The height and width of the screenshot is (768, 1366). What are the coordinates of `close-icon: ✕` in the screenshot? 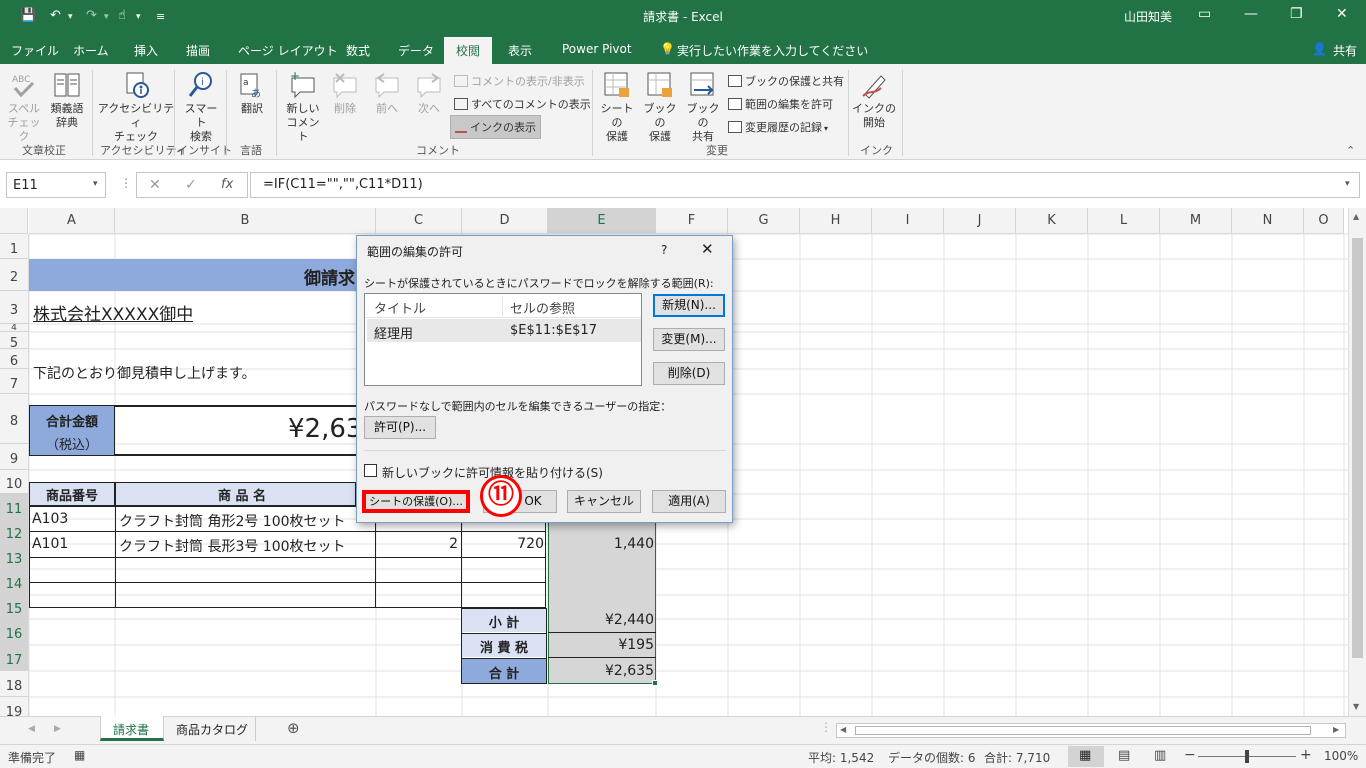 It's located at (1342, 14).